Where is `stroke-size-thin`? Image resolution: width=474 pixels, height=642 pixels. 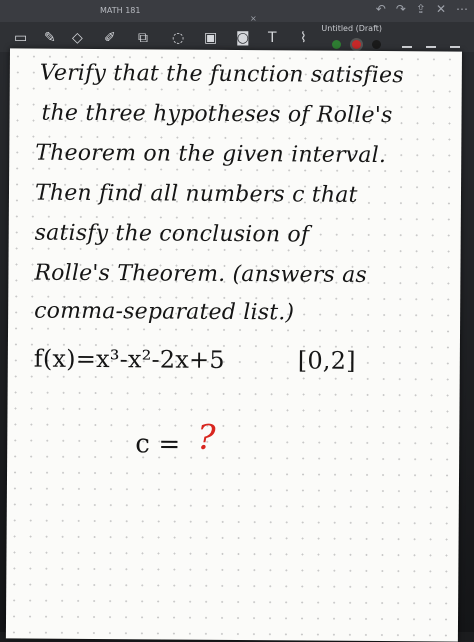
stroke-size-thin is located at coordinates (407, 47).